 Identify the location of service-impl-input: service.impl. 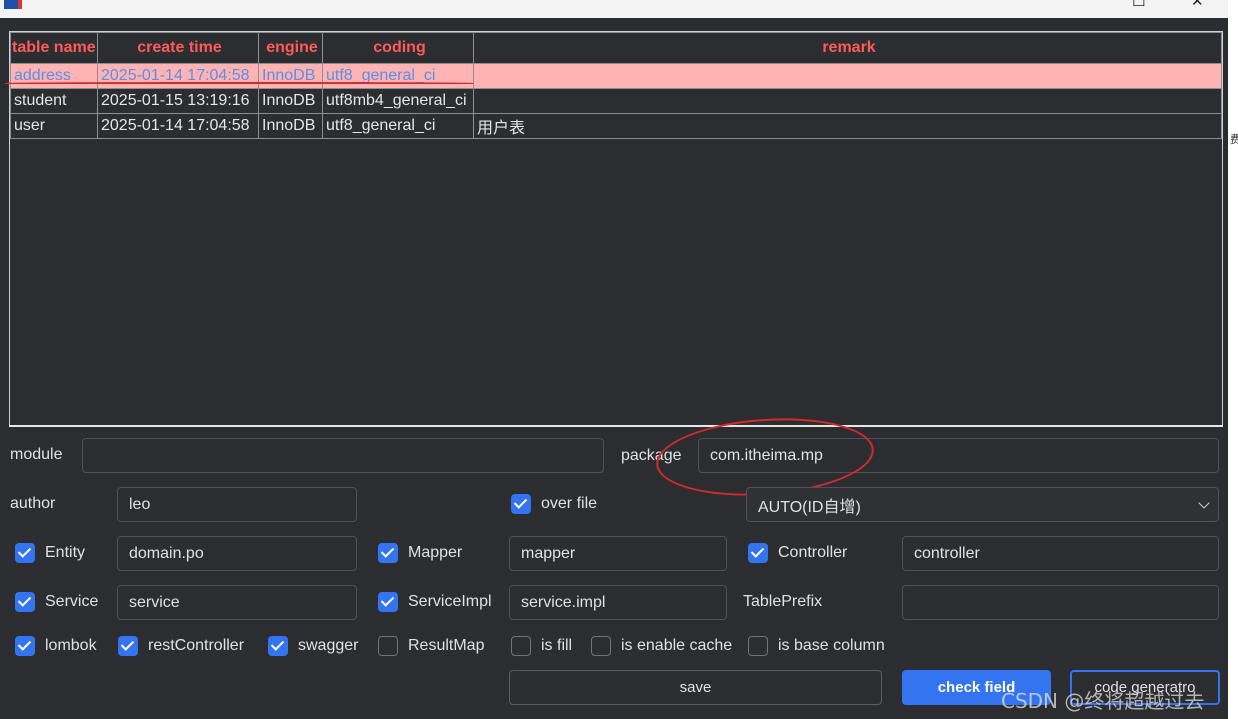
(618, 602).